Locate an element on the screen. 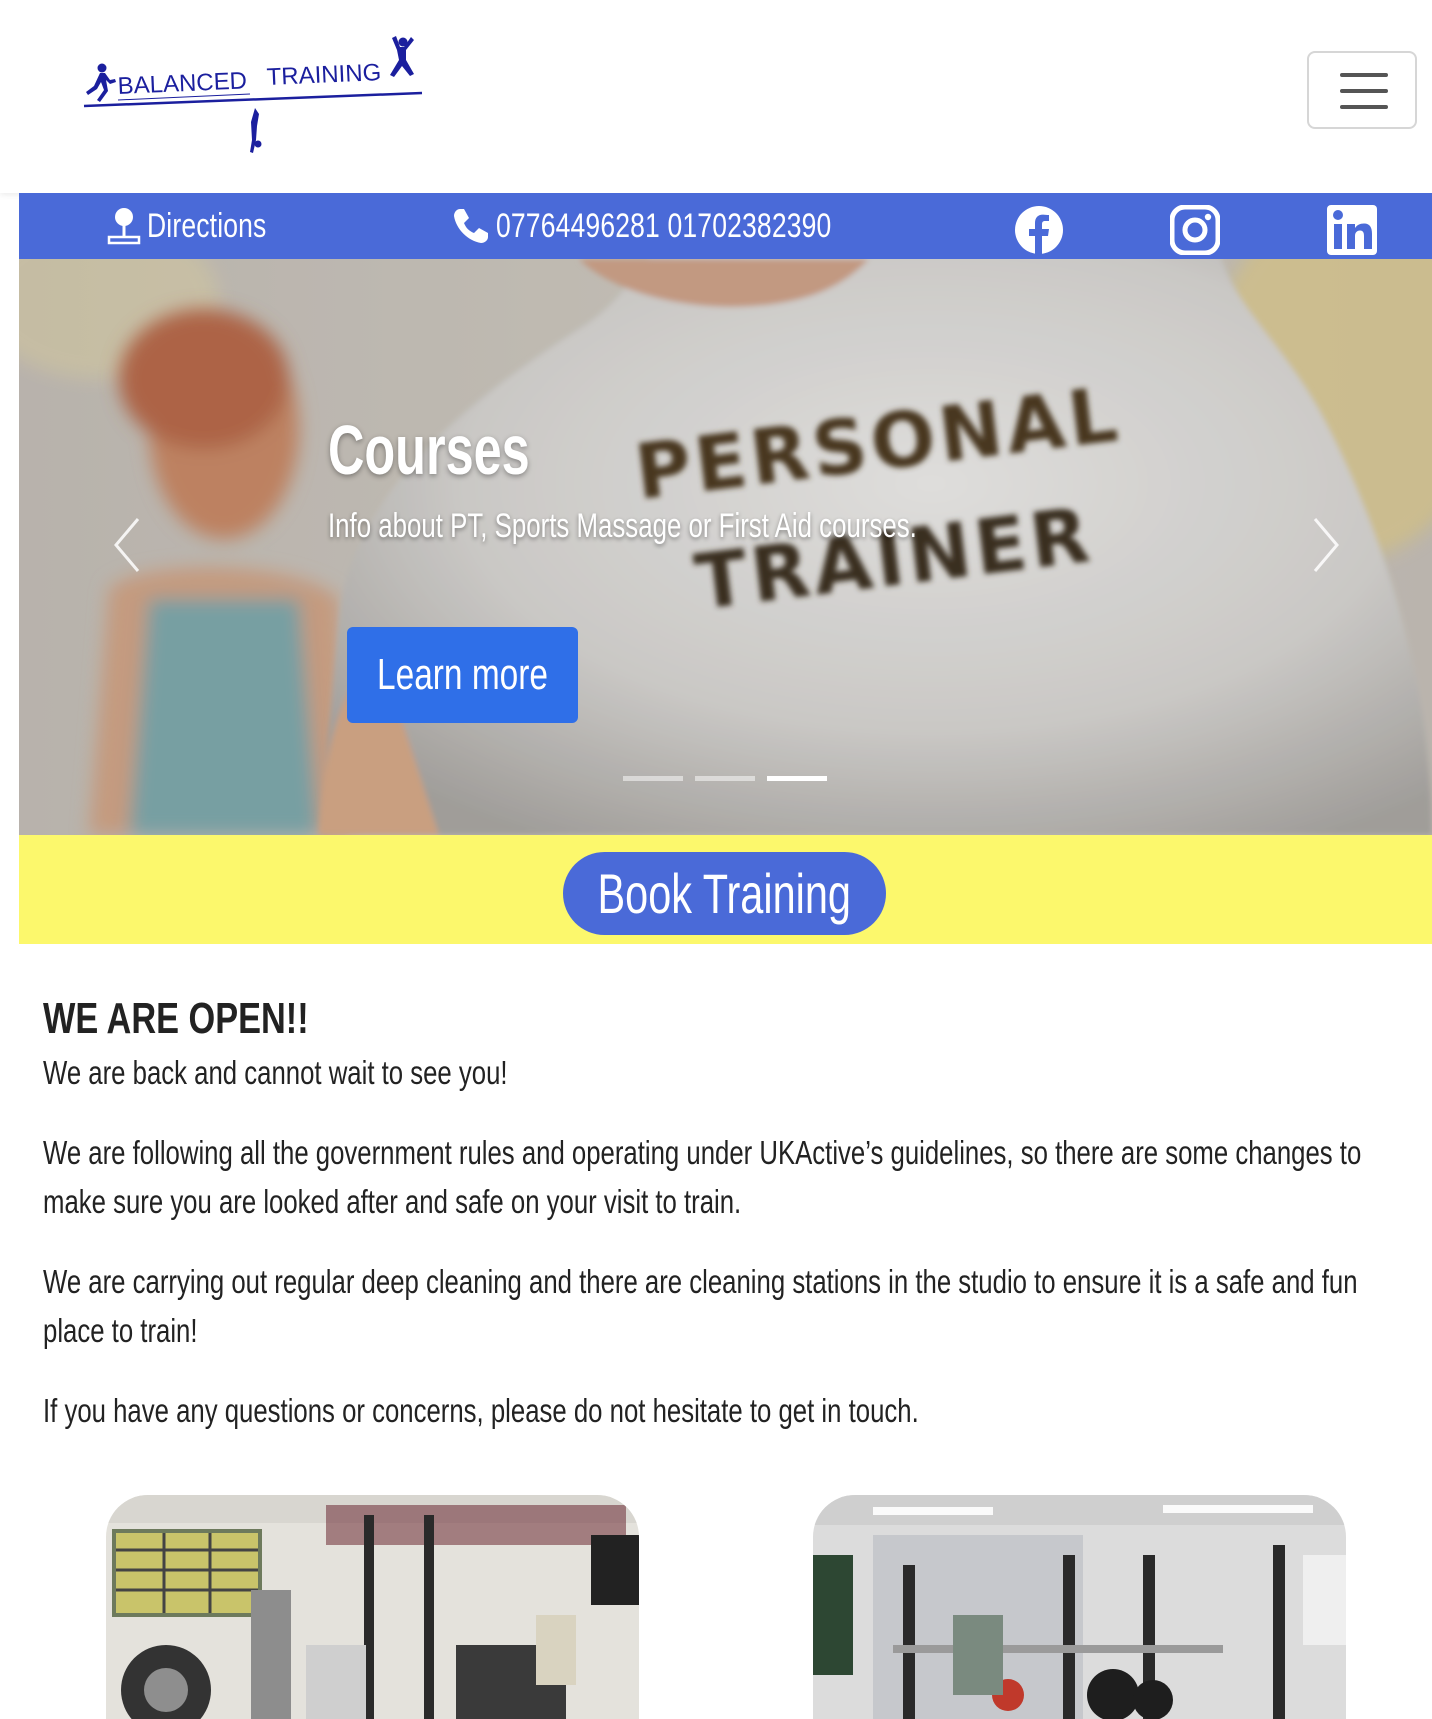 The height and width of the screenshot is (1719, 1432). hamburger-icon is located at coordinates (1364, 75).